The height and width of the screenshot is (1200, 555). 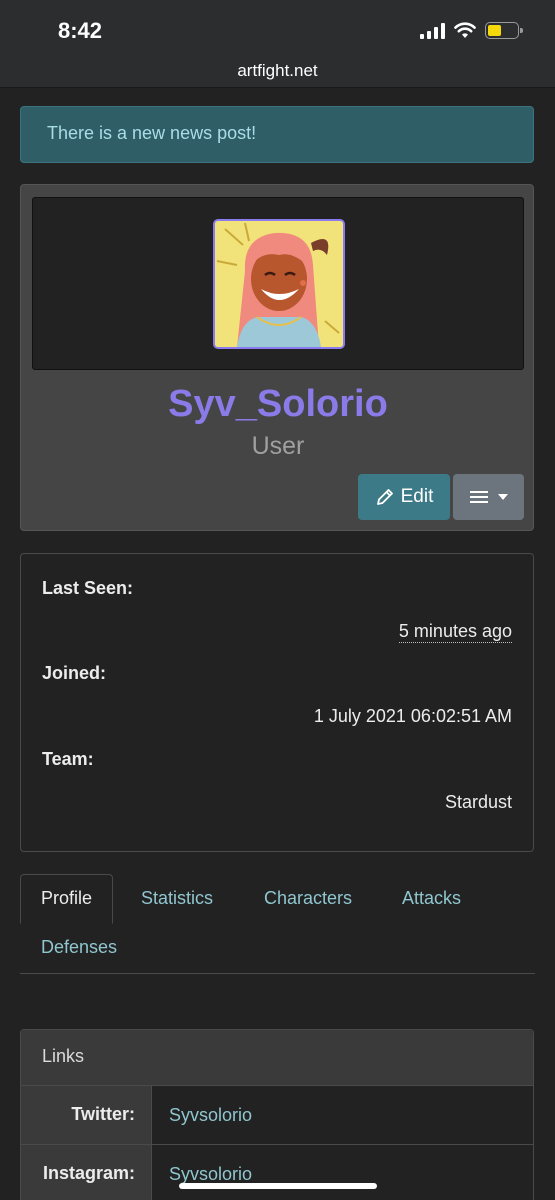 I want to click on instagram-label: Instagram:, so click(x=88, y=1173).